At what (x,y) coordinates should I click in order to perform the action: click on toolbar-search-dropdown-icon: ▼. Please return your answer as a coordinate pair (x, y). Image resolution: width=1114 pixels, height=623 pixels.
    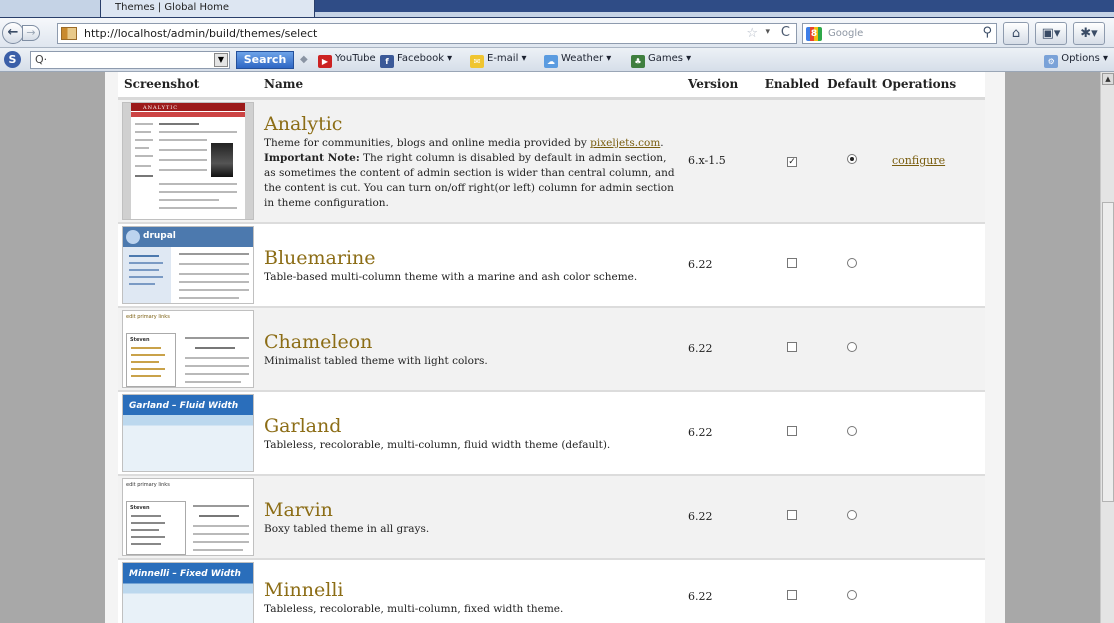
    Looking at the image, I should click on (221, 60).